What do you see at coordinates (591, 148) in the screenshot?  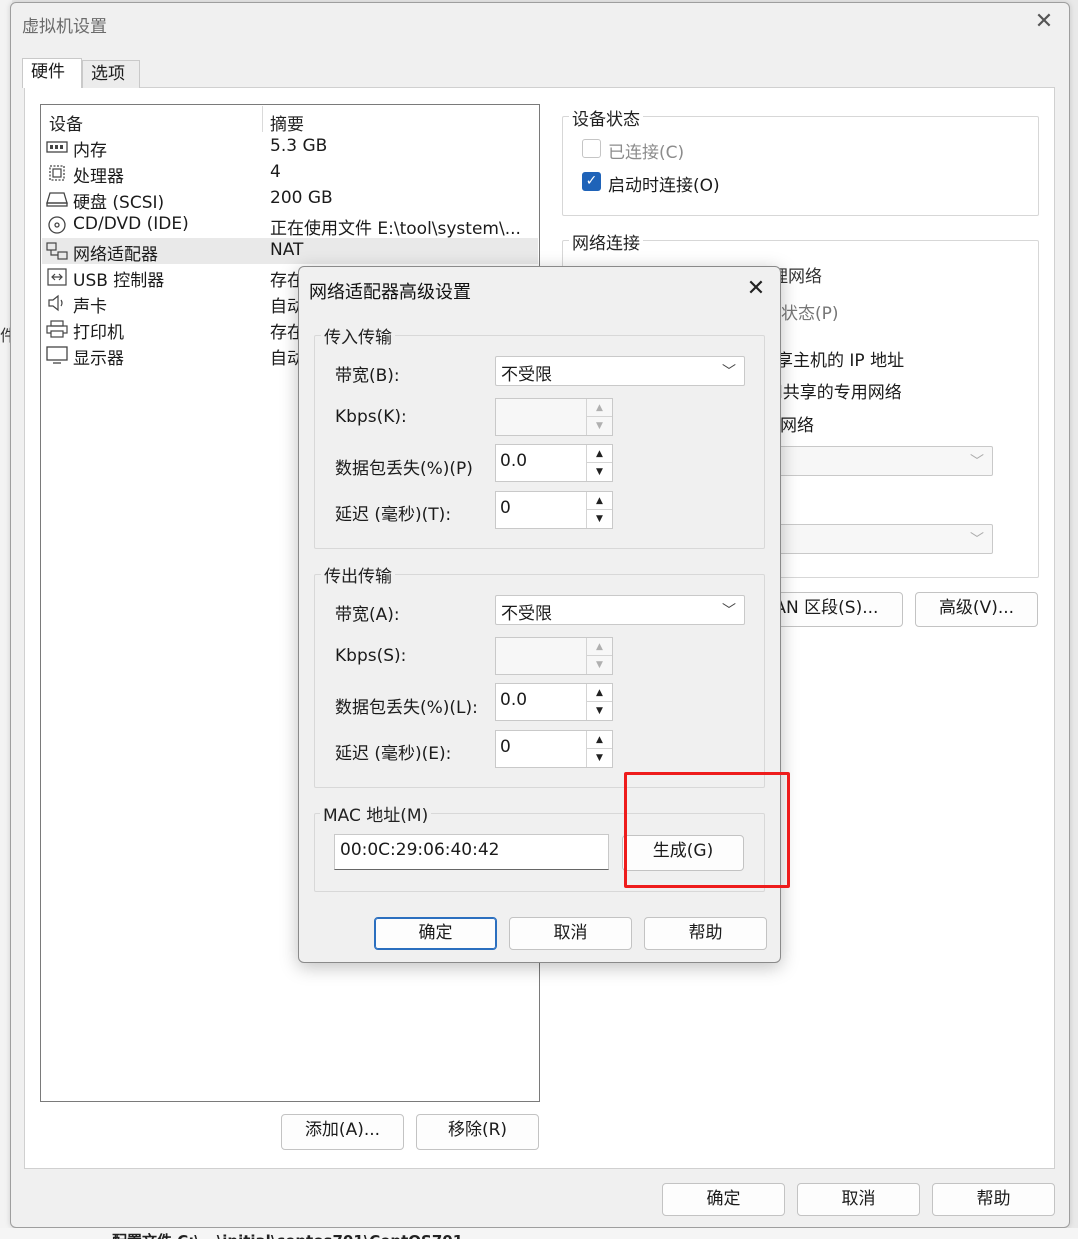 I see `connected-checkbox` at bounding box center [591, 148].